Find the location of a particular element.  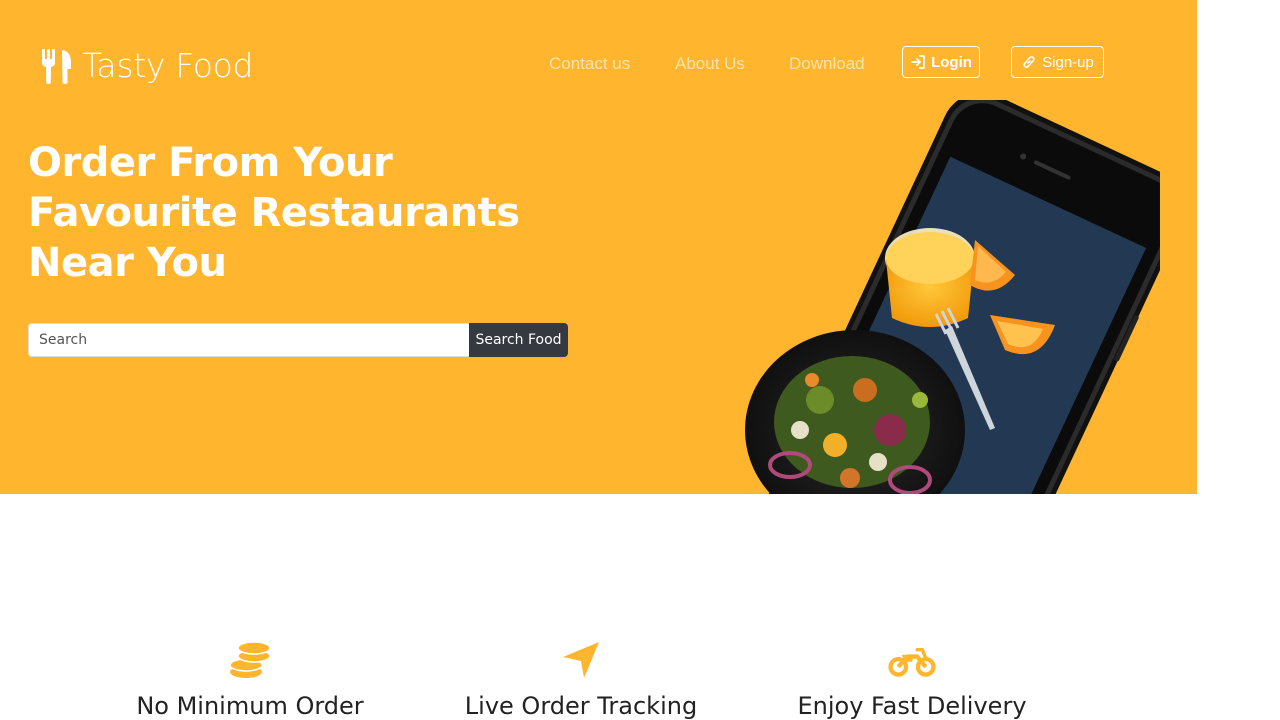

nav-link-download: Download is located at coordinates (827, 64).